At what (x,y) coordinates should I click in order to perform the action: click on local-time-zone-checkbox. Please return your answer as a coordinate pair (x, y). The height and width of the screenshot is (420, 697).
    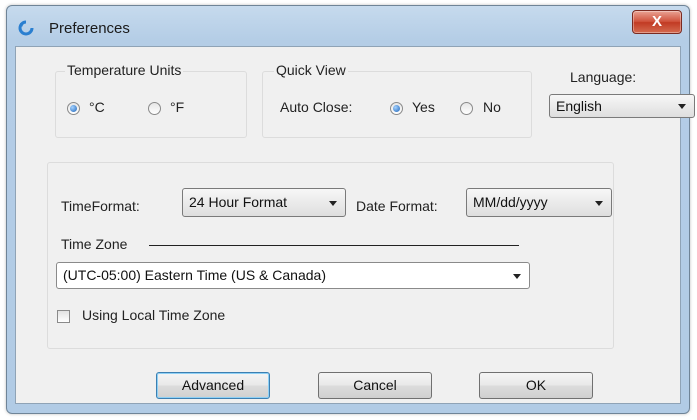
    Looking at the image, I should click on (63, 316).